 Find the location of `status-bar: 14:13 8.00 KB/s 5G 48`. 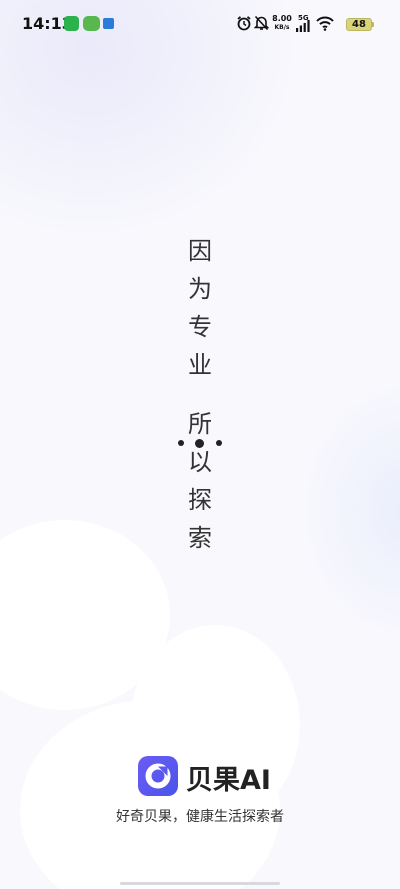

status-bar: 14:13 8.00 KB/s 5G 48 is located at coordinates (200, 24).